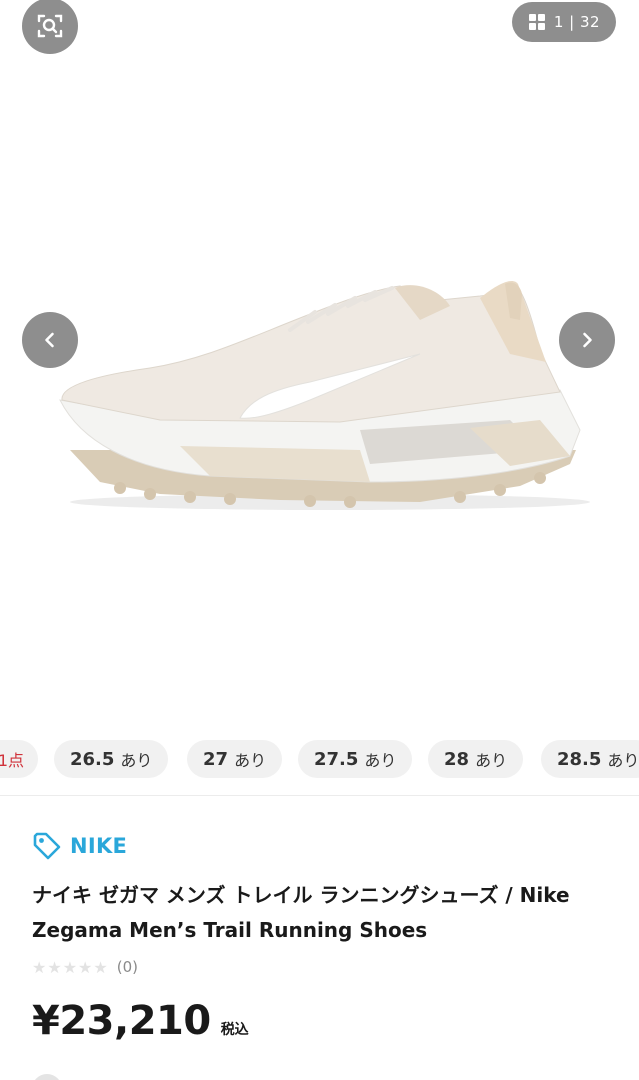 The height and width of the screenshot is (1080, 639). I want to click on size-chip-partial-label: 1点, so click(12, 760).